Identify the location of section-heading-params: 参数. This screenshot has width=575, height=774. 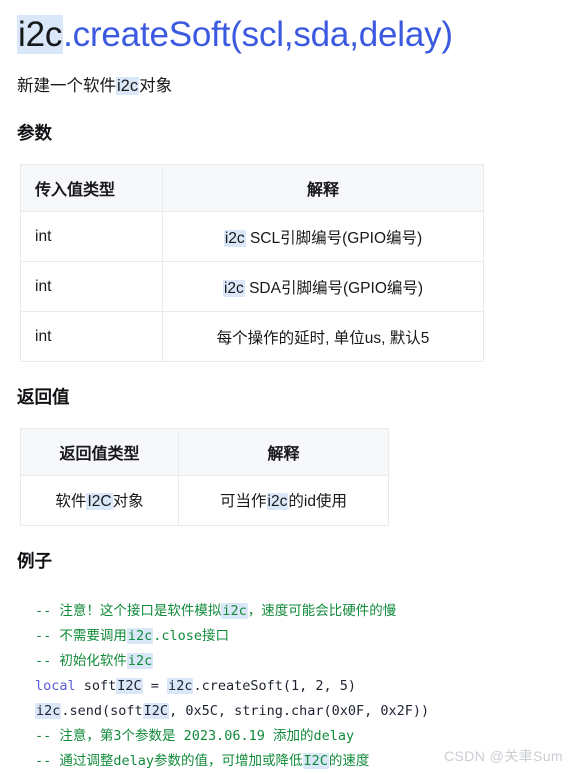
(34, 133).